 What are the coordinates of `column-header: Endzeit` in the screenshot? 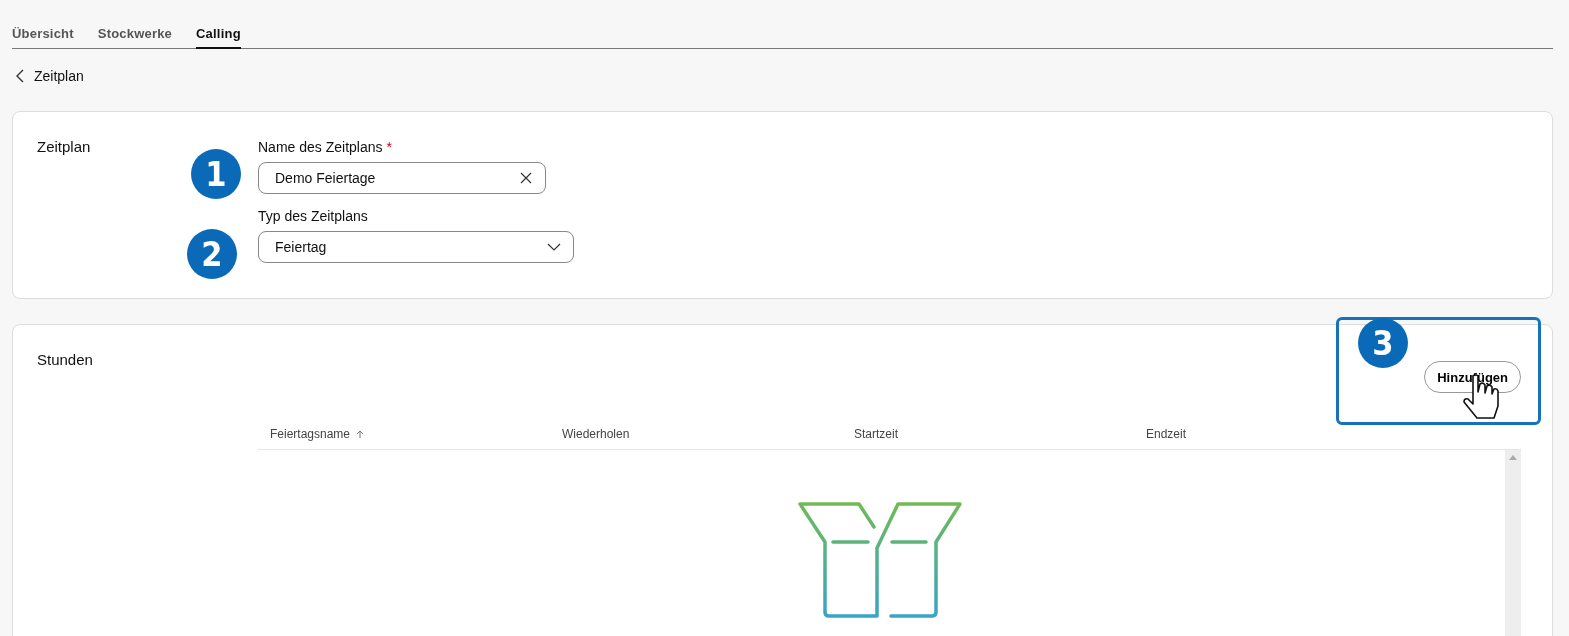 It's located at (1166, 434).